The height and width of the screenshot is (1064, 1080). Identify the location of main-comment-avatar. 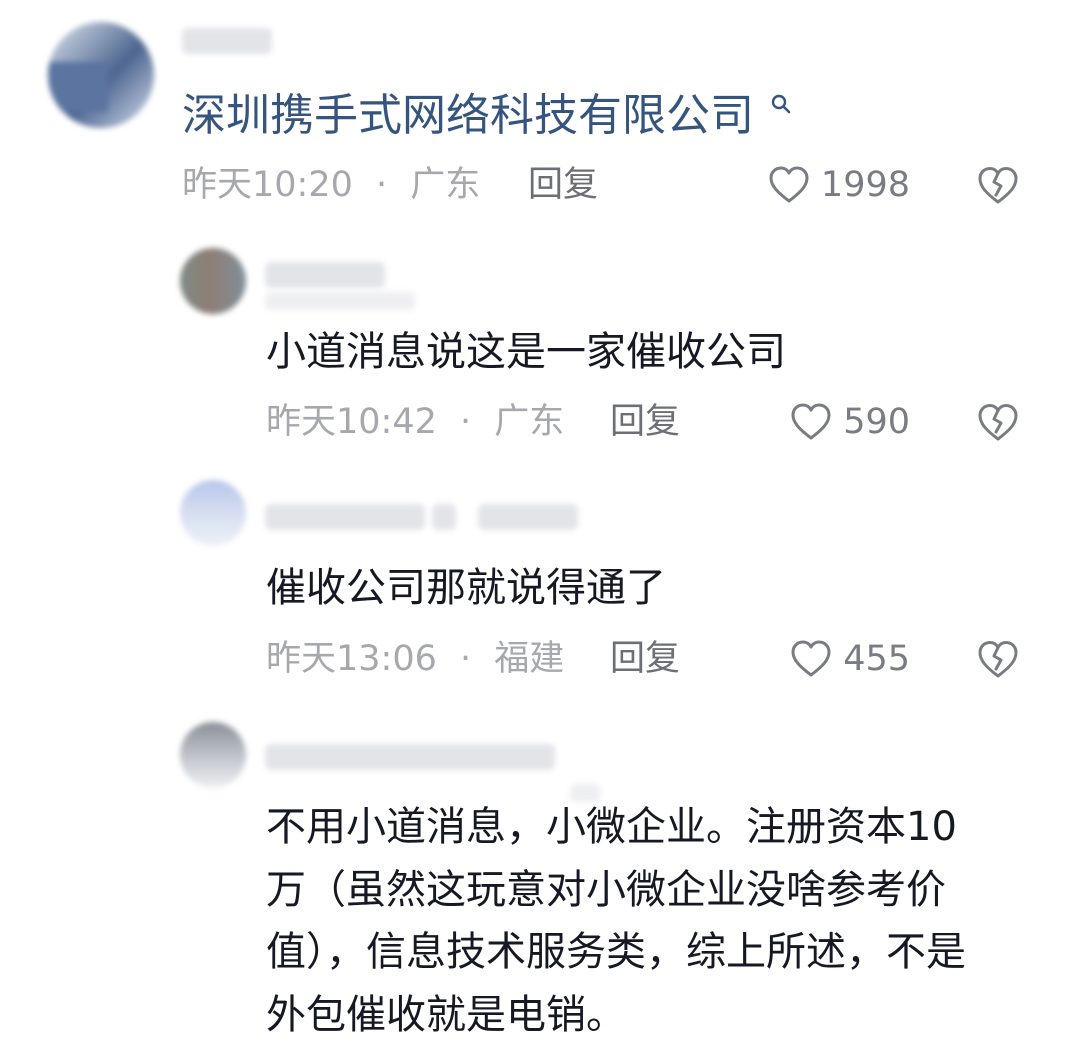
(101, 75).